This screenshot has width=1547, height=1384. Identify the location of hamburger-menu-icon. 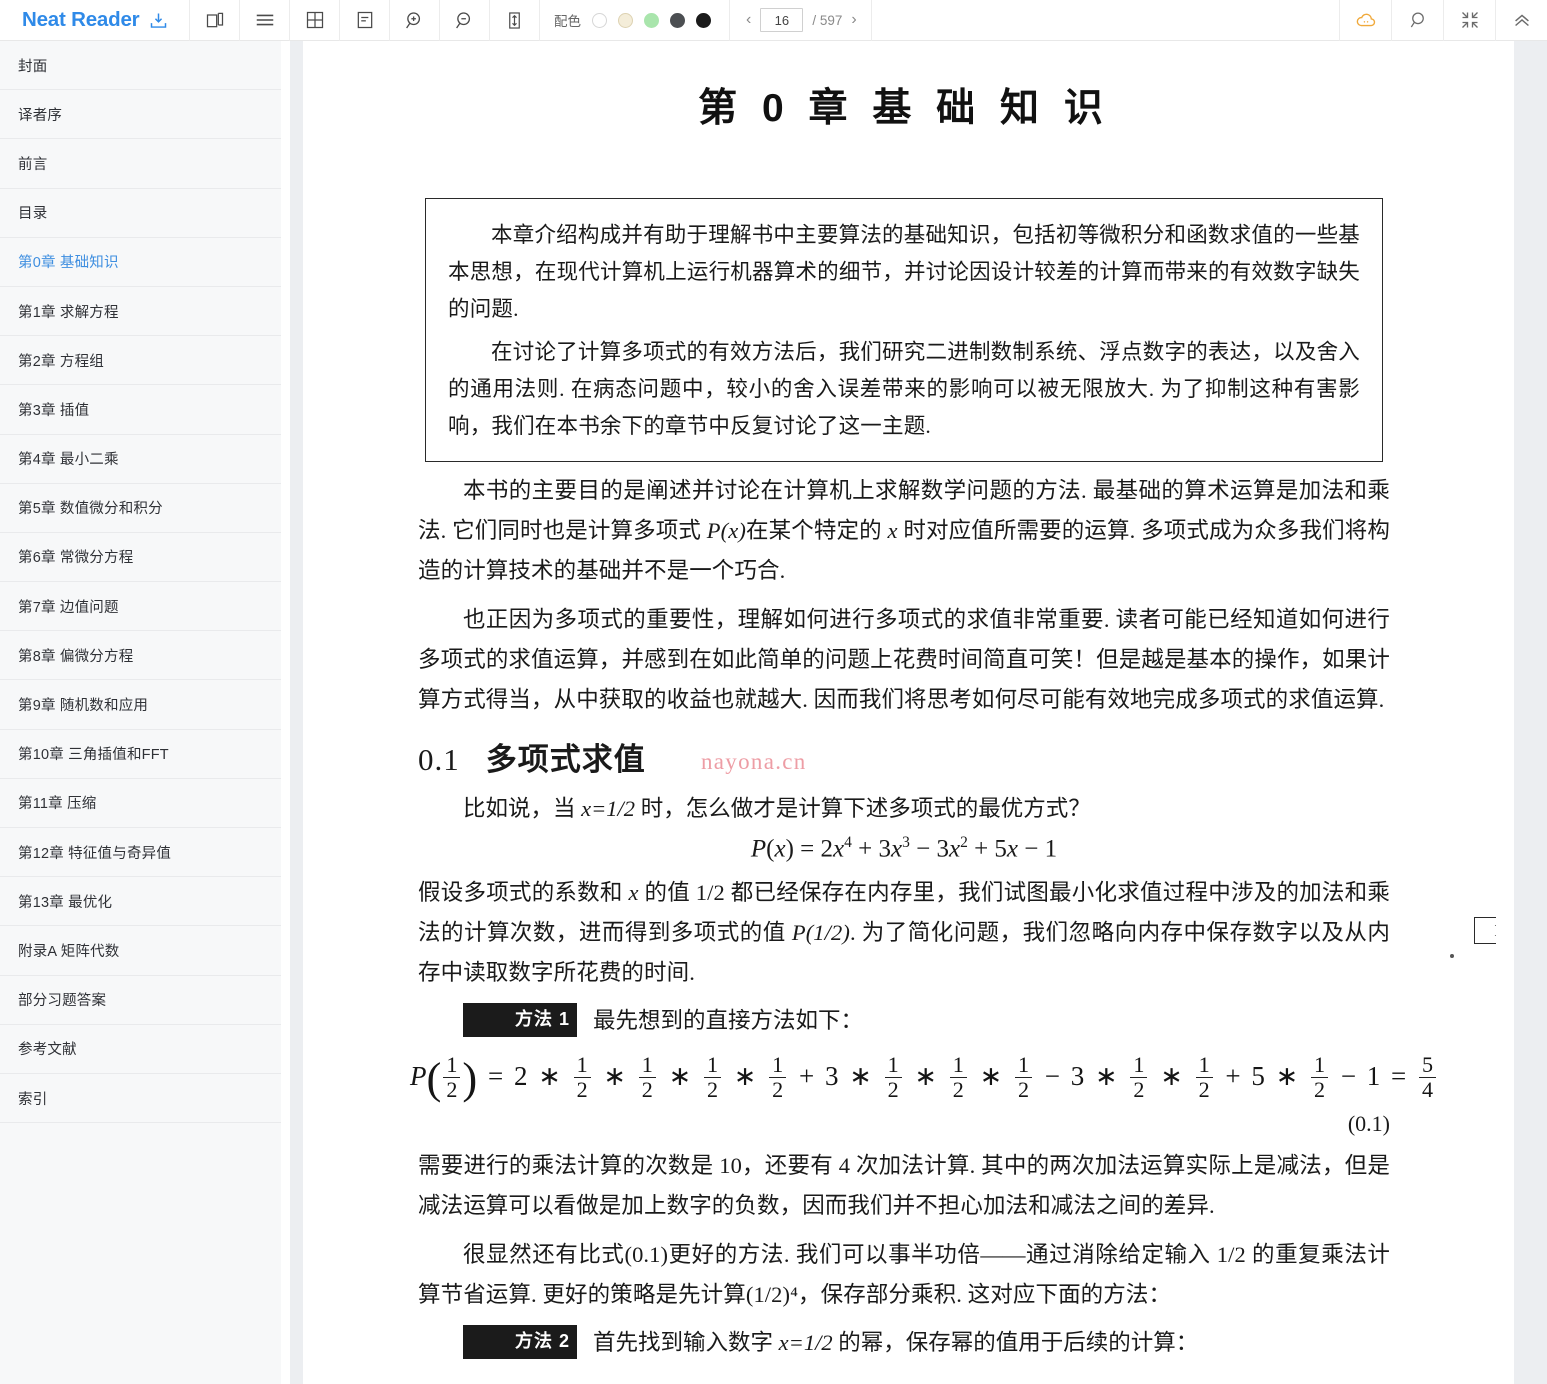
(265, 20).